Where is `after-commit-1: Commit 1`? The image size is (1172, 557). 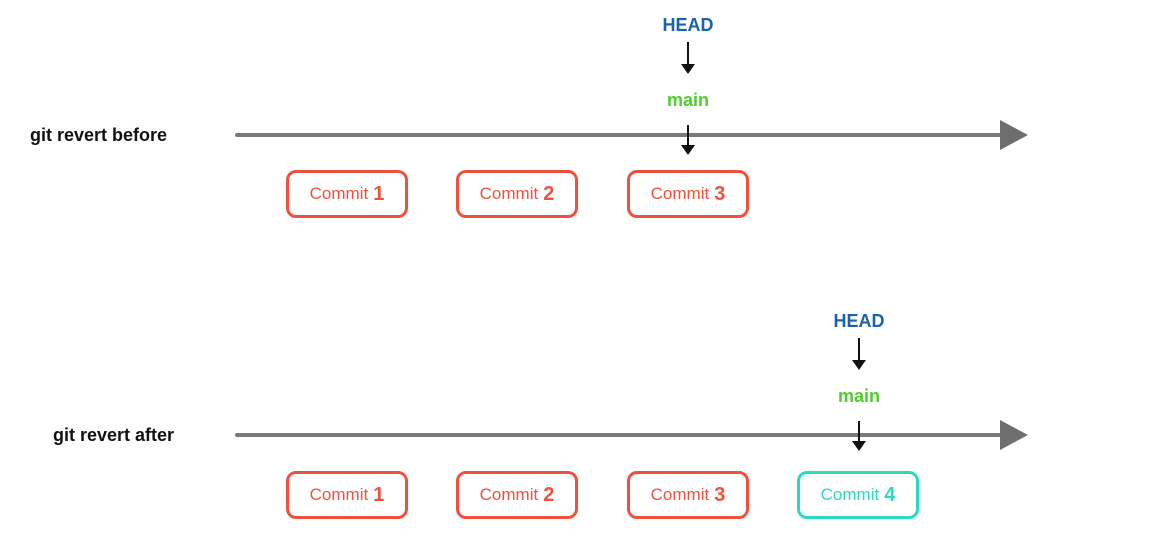 after-commit-1: Commit 1 is located at coordinates (347, 495).